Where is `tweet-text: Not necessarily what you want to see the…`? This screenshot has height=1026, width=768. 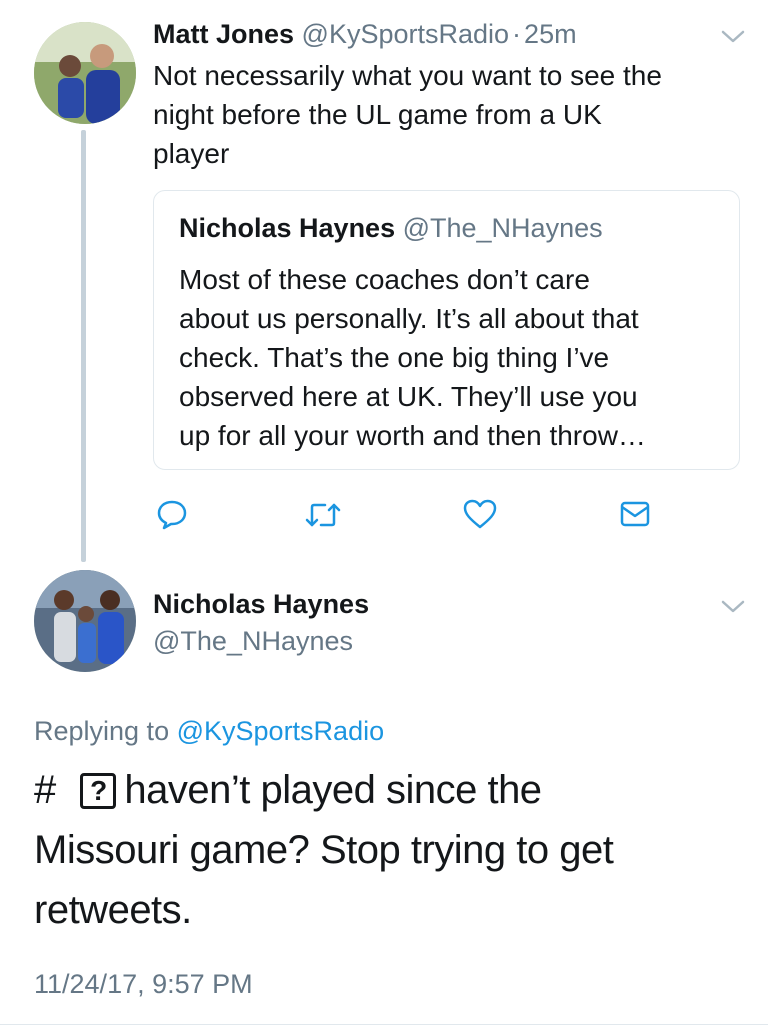
tweet-text: Not necessarily what you want to see the… is located at coordinates (407, 114).